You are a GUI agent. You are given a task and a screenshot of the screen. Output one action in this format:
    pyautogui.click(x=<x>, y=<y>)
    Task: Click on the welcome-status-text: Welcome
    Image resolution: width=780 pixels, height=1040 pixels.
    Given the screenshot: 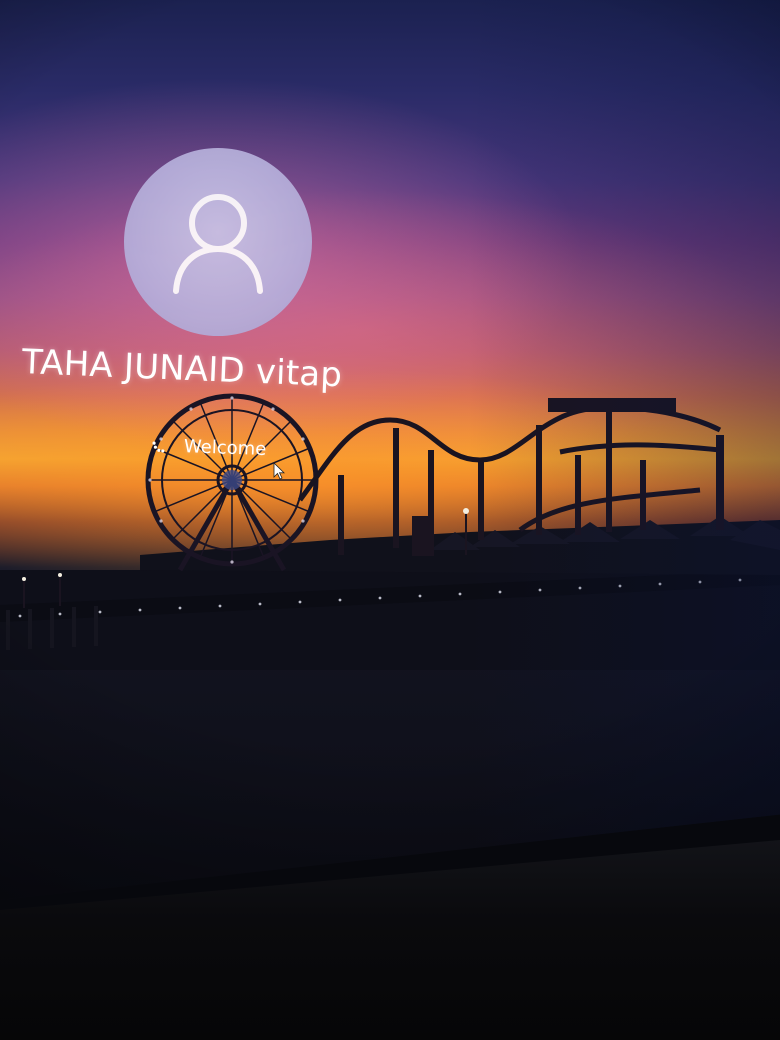 What is the action you would take?
    pyautogui.click(x=225, y=447)
    